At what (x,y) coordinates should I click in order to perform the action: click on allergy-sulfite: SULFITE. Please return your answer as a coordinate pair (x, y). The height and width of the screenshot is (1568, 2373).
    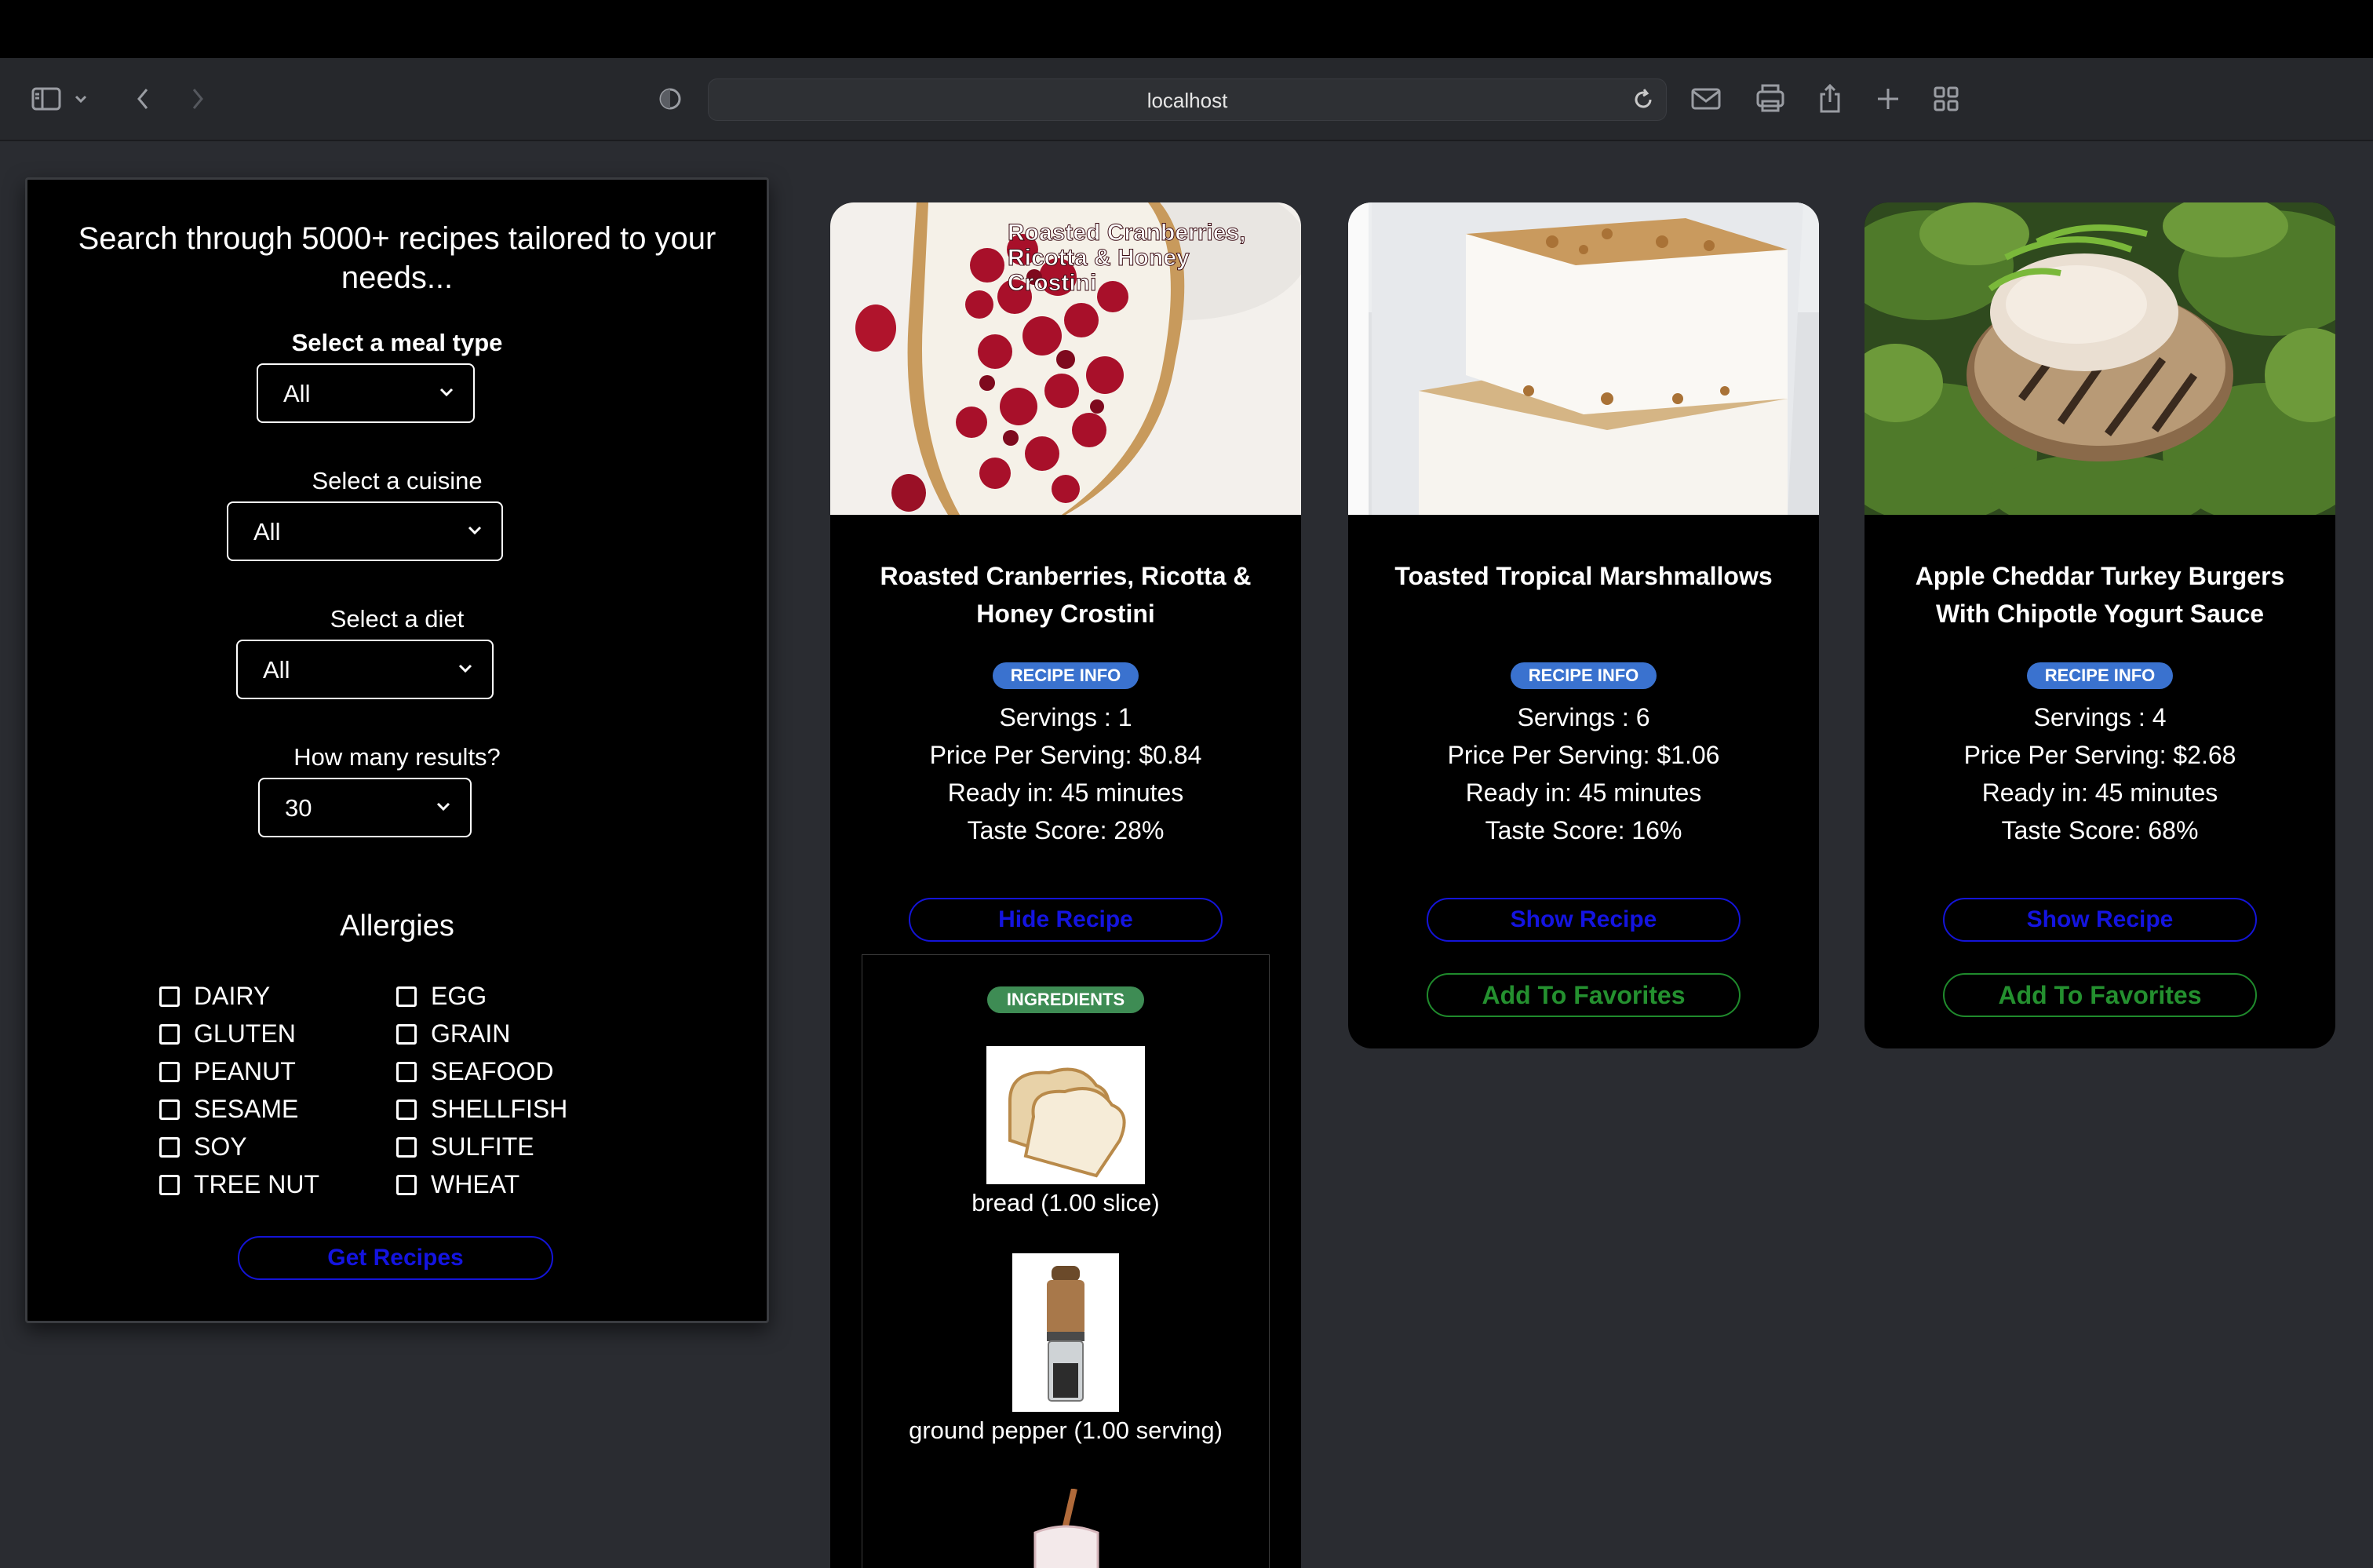
    Looking at the image, I should click on (465, 1146).